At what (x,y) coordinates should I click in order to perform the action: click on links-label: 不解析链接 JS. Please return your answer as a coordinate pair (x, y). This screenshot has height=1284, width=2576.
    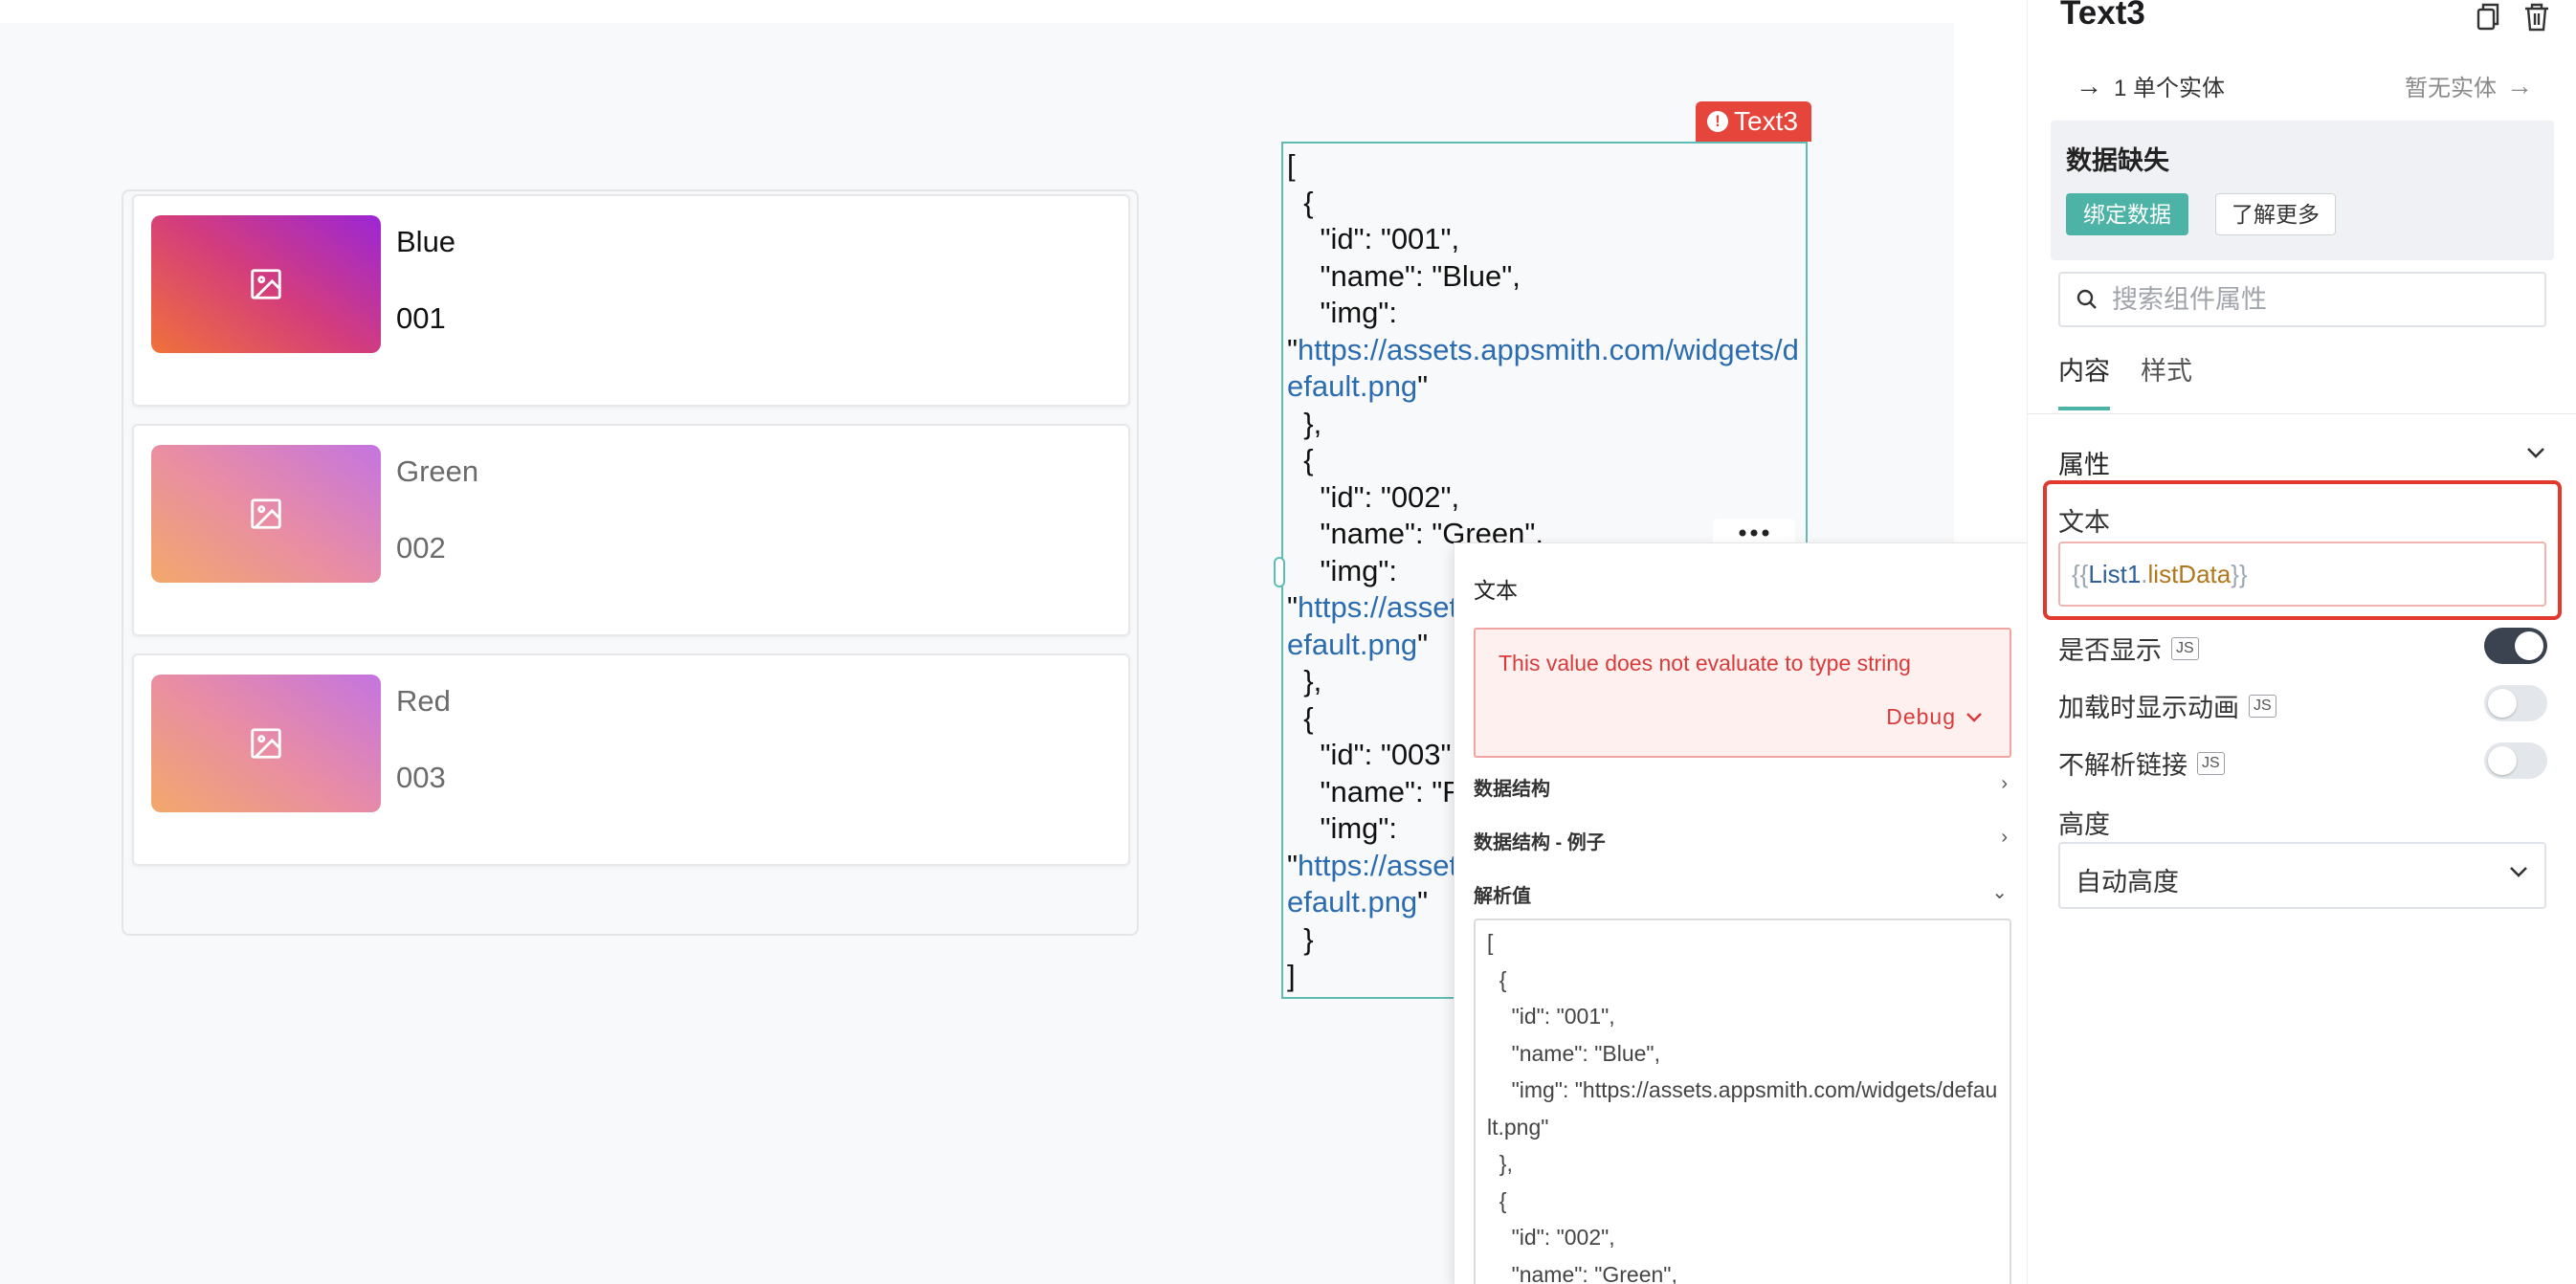
    Looking at the image, I should click on (2141, 763).